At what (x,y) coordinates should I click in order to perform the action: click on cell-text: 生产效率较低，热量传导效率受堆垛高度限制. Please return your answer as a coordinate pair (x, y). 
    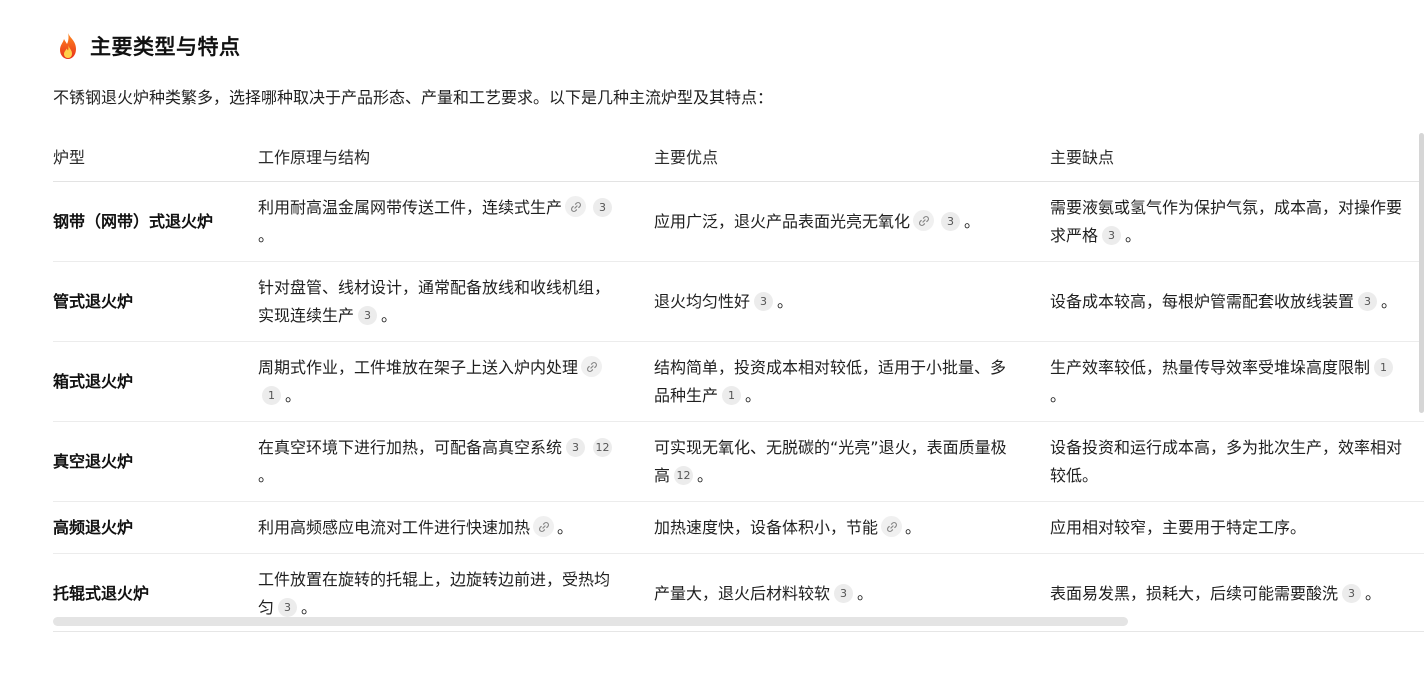
    Looking at the image, I should click on (1210, 367).